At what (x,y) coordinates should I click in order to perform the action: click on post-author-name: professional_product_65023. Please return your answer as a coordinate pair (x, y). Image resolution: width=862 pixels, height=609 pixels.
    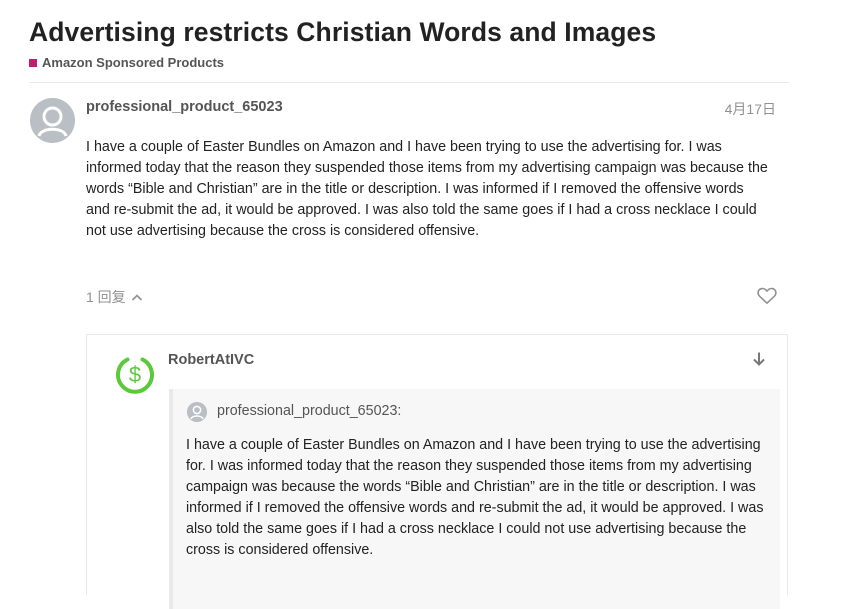
    Looking at the image, I should click on (184, 107).